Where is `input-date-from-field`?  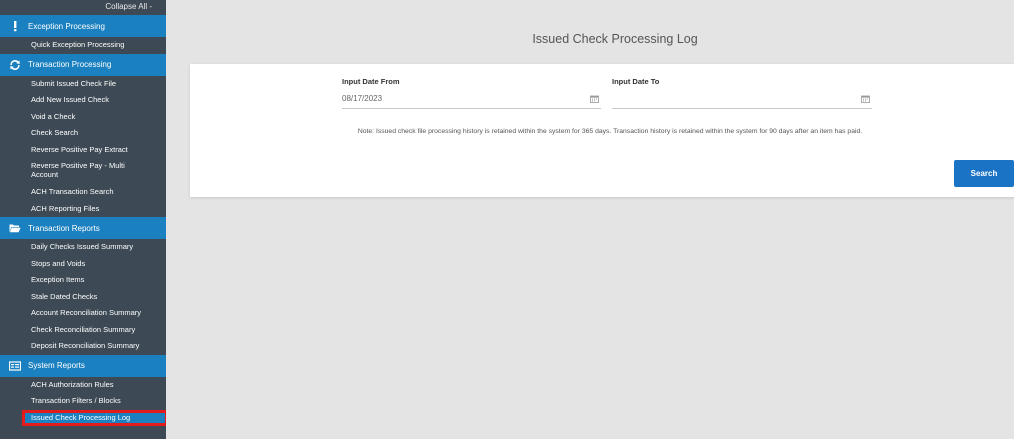 input-date-from-field is located at coordinates (471, 99).